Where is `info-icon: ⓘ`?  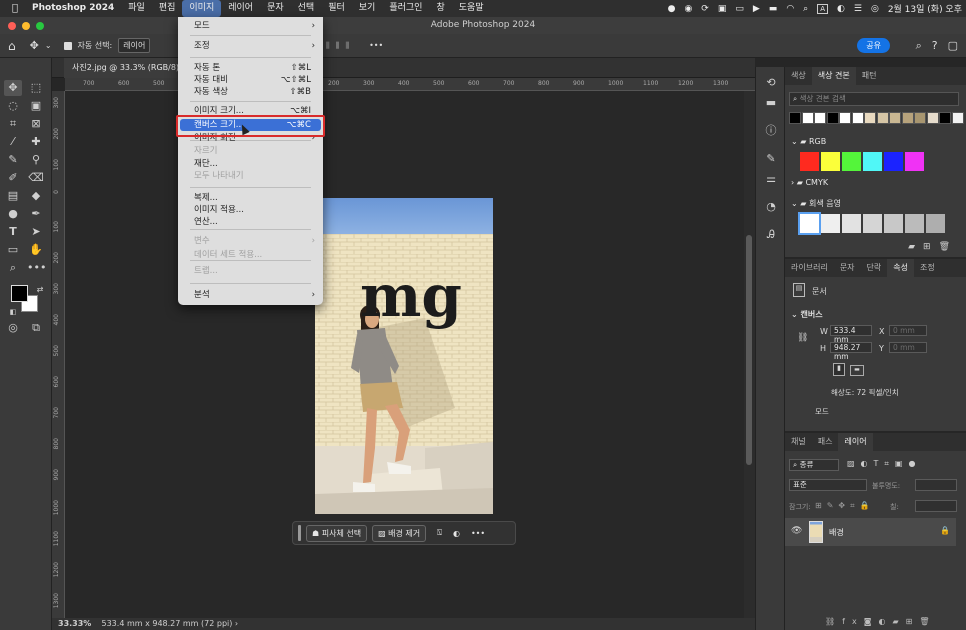
info-icon: ⓘ is located at coordinates (771, 131).